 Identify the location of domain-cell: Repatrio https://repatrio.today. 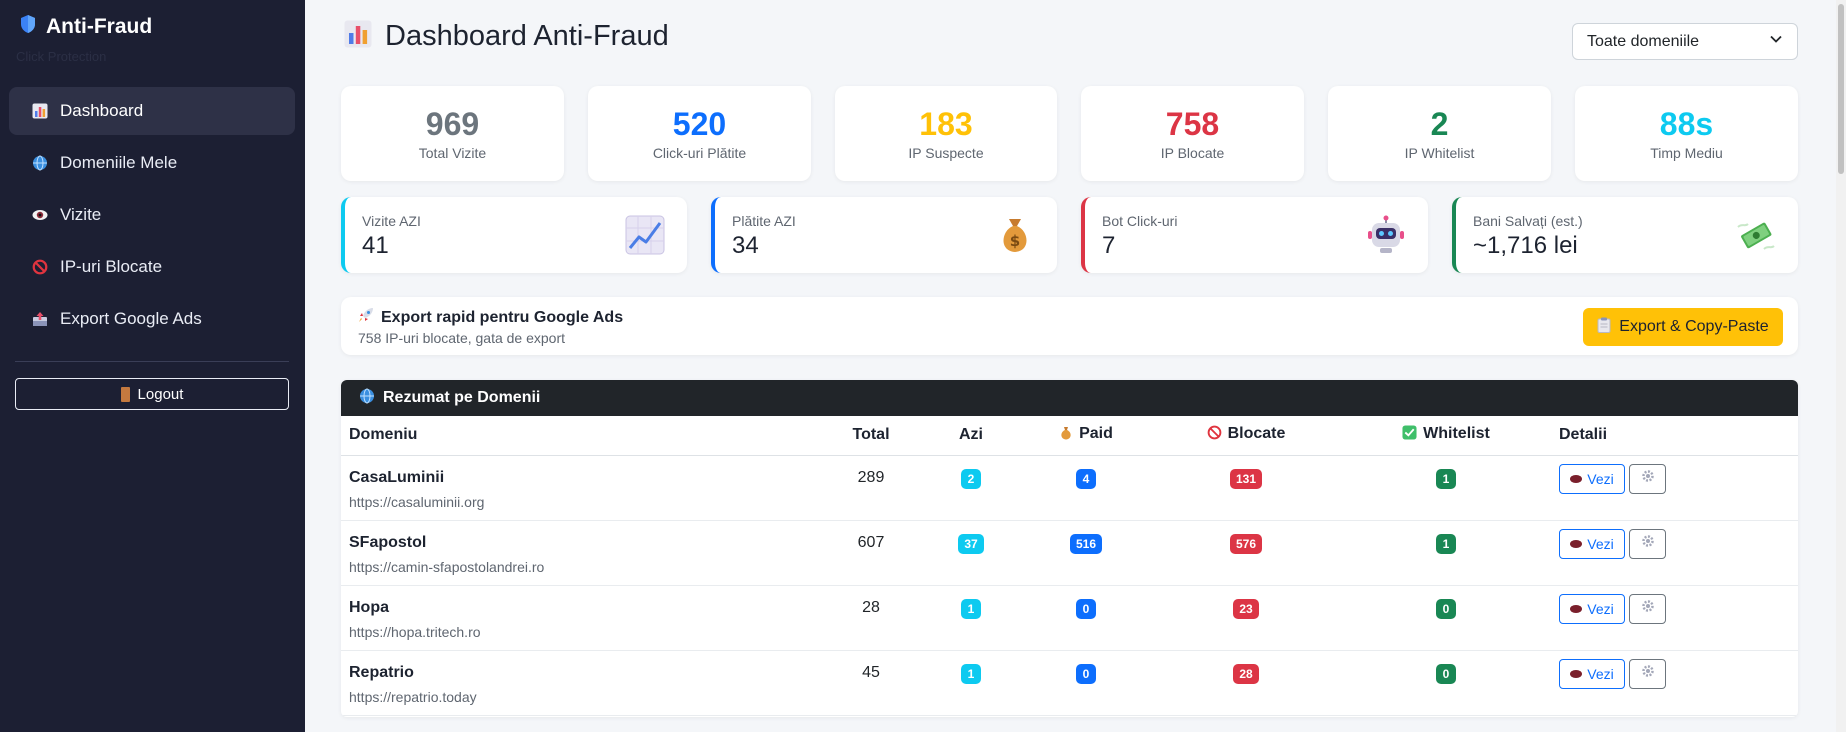
(581, 683).